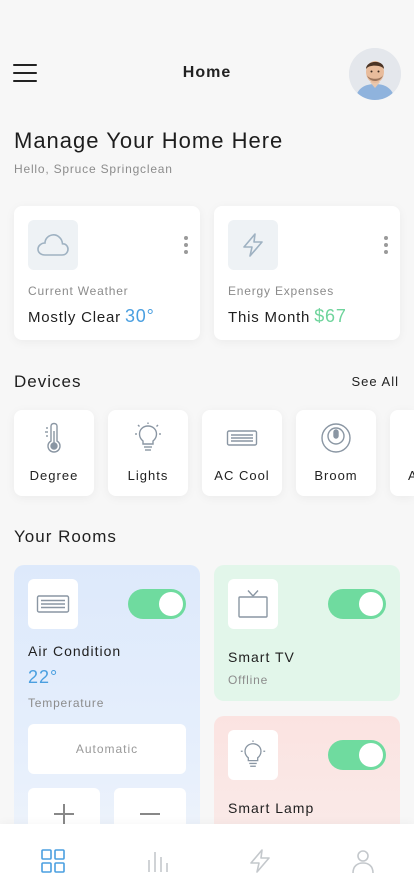 This screenshot has height=896, width=414. What do you see at coordinates (93, 169) in the screenshot?
I see `greeting-text: Hello, Spruce Springclean` at bounding box center [93, 169].